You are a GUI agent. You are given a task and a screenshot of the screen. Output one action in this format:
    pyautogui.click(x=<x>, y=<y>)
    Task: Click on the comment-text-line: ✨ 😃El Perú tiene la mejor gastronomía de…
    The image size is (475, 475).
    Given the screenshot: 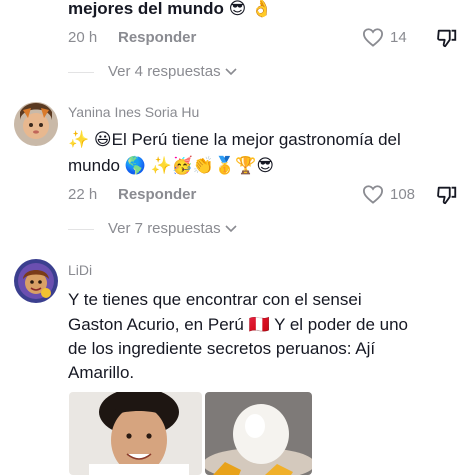 What is the action you would take?
    pyautogui.click(x=234, y=139)
    